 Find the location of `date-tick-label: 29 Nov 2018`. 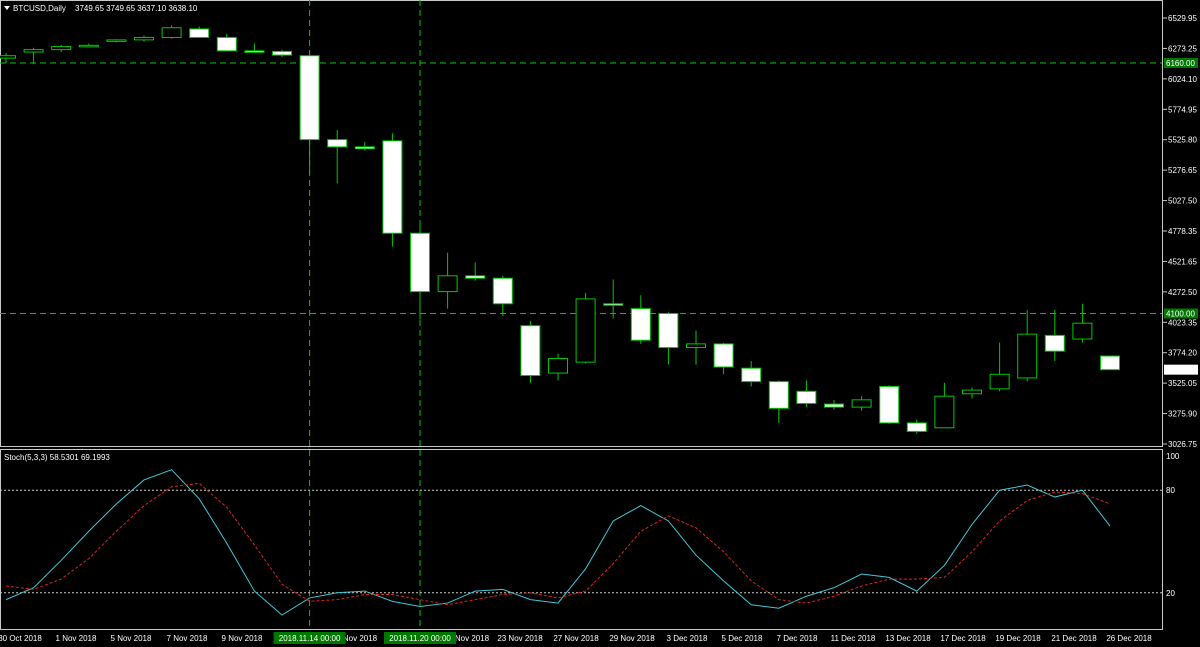

date-tick-label: 29 Nov 2018 is located at coordinates (632, 638).